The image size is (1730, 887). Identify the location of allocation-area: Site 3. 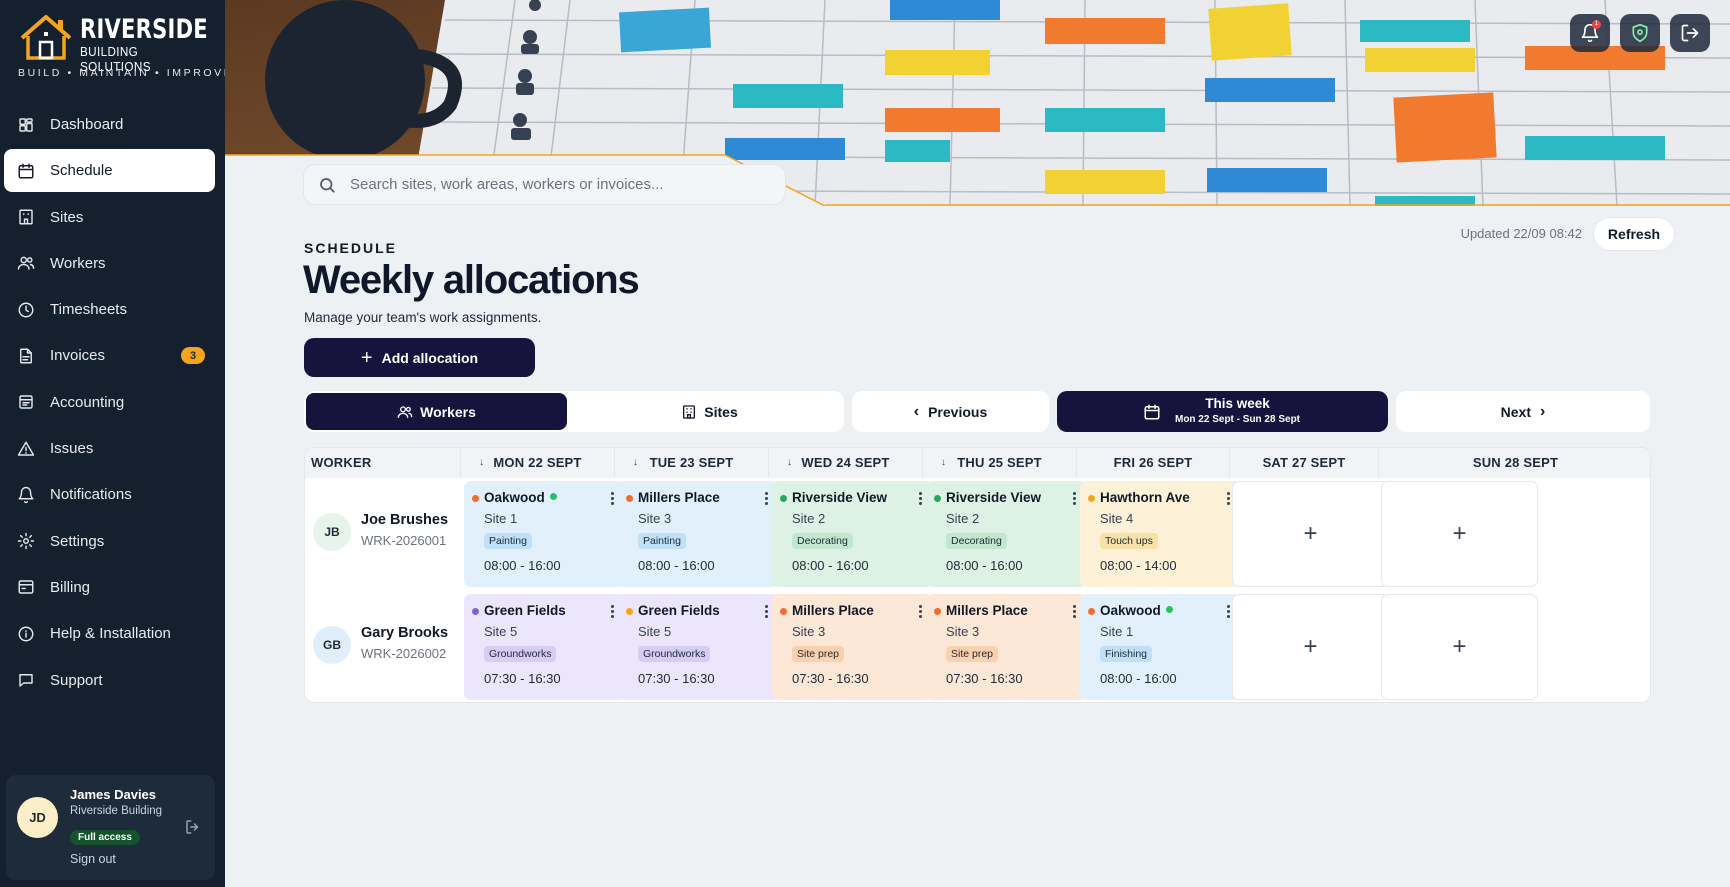
(655, 518).